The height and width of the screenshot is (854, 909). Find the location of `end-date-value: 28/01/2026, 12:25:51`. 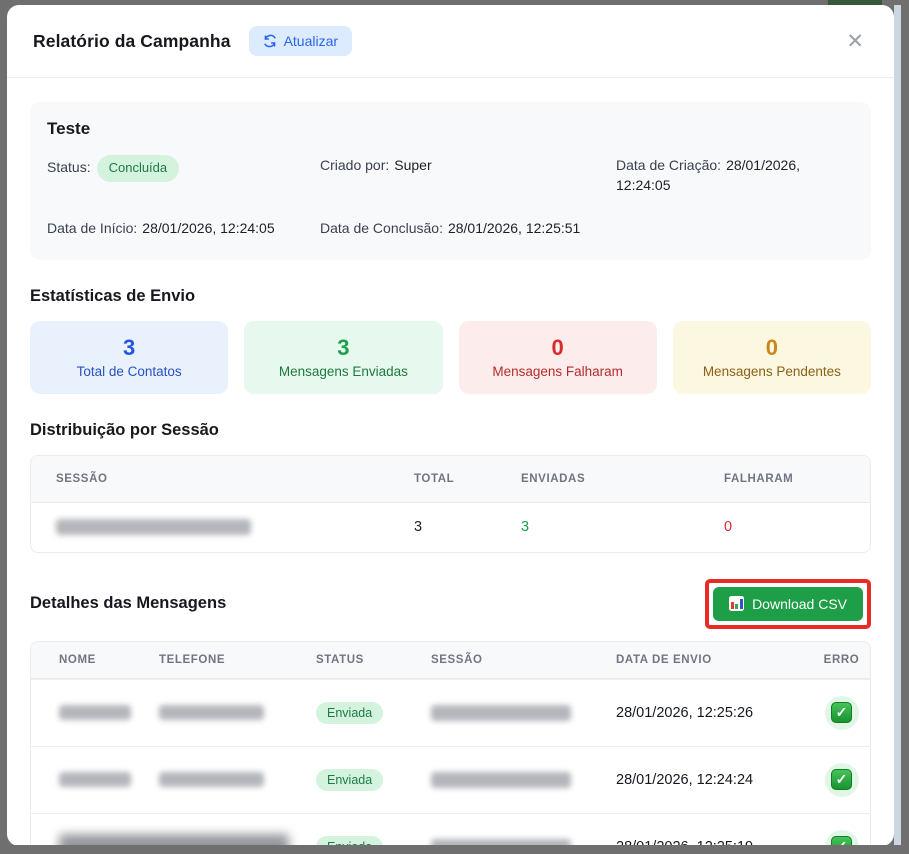

end-date-value: 28/01/2026, 12:25:51 is located at coordinates (514, 227).